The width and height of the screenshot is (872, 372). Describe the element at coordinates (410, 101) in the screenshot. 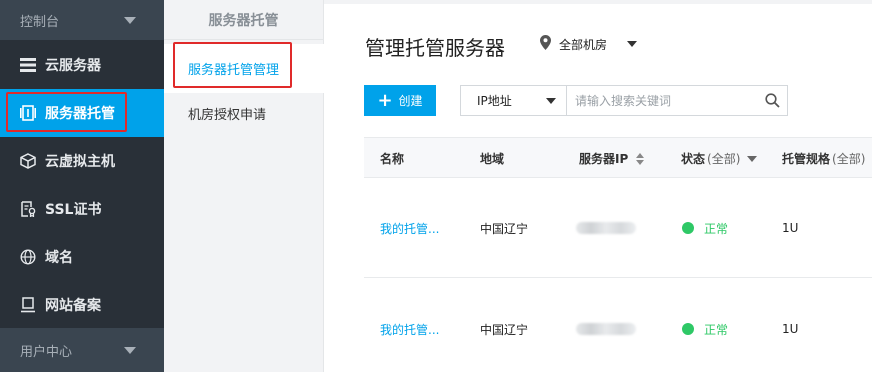

I see `create-button-label: 创建` at that location.